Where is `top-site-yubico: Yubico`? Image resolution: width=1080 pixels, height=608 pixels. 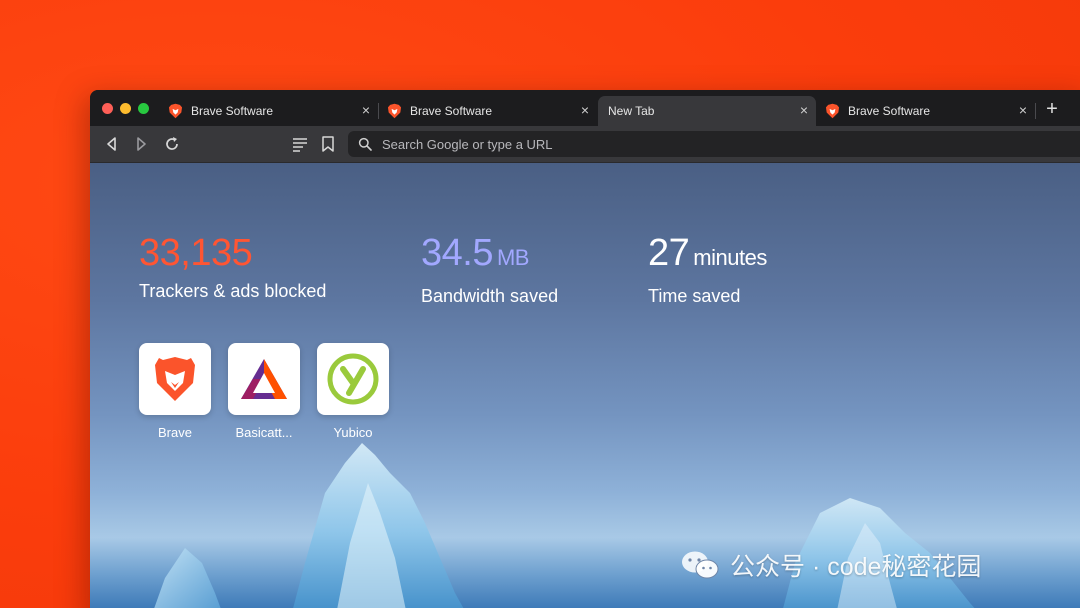 top-site-yubico: Yubico is located at coordinates (353, 391).